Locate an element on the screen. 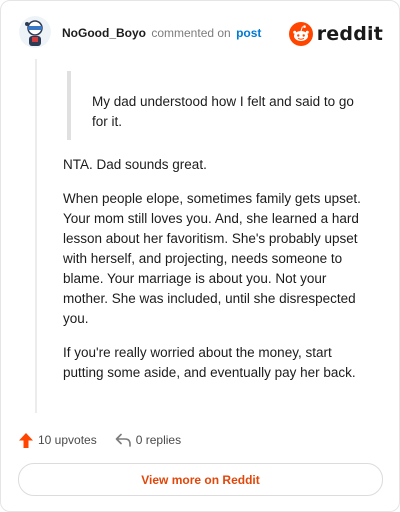  reply-arrow-icon is located at coordinates (123, 440).